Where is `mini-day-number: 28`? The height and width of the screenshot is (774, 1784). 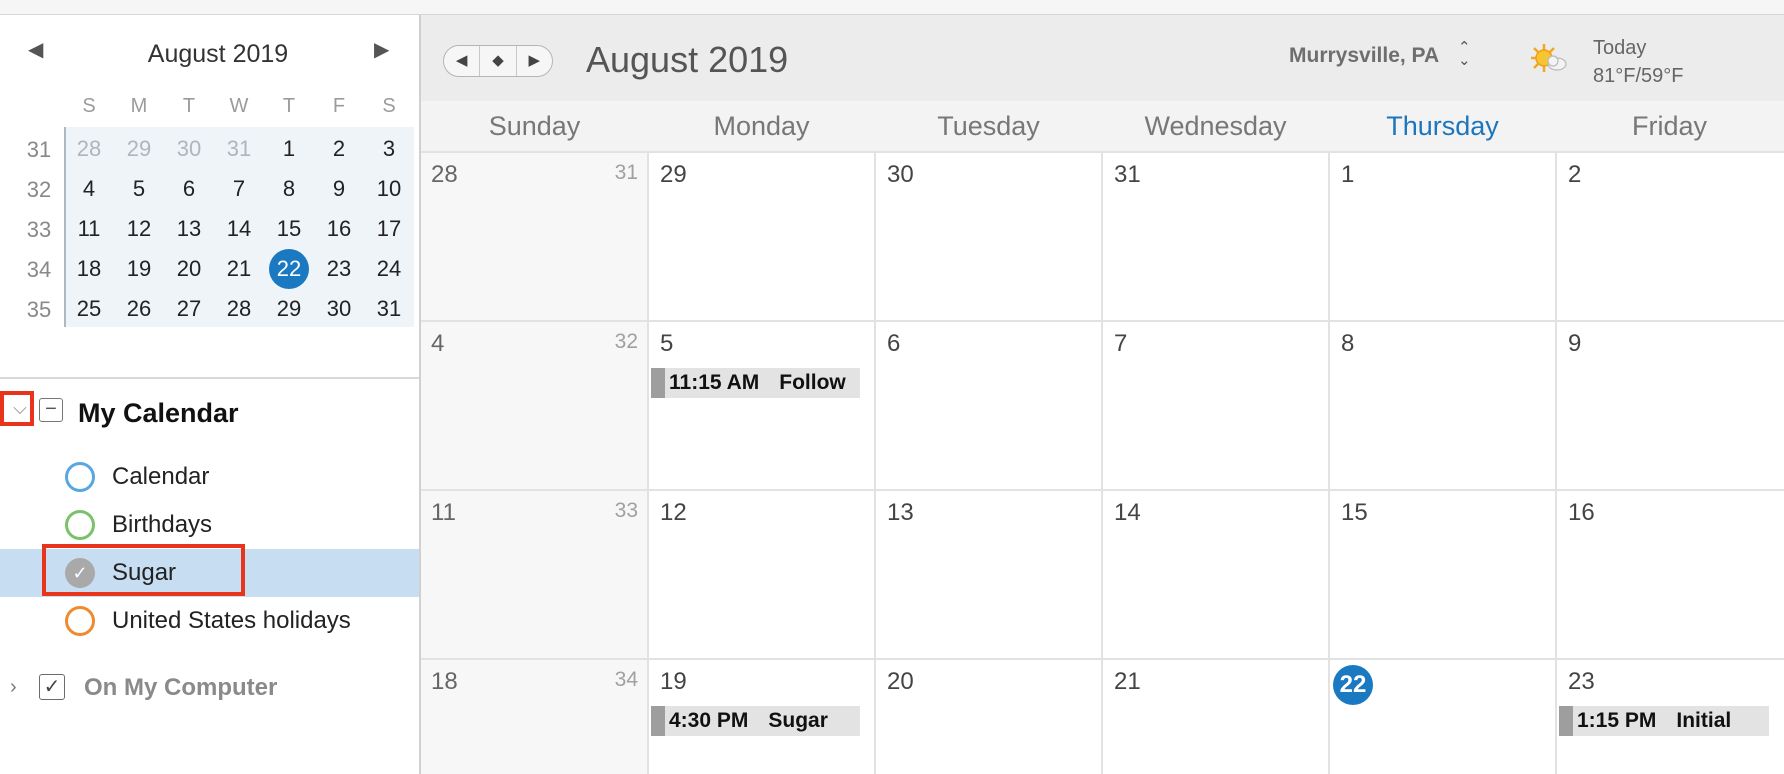
mini-day-number: 28 is located at coordinates (239, 308).